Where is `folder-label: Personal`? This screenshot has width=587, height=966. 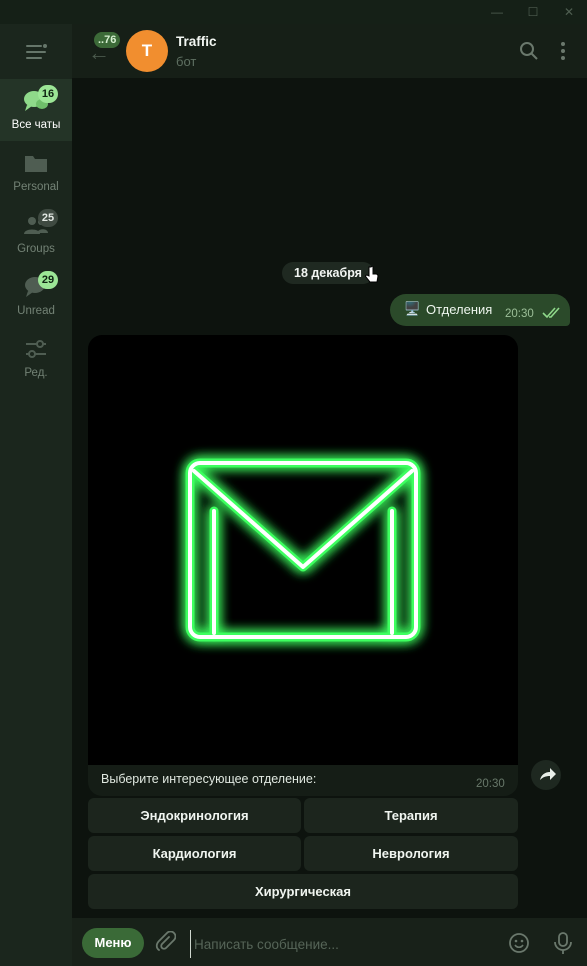
folder-label: Personal is located at coordinates (36, 187).